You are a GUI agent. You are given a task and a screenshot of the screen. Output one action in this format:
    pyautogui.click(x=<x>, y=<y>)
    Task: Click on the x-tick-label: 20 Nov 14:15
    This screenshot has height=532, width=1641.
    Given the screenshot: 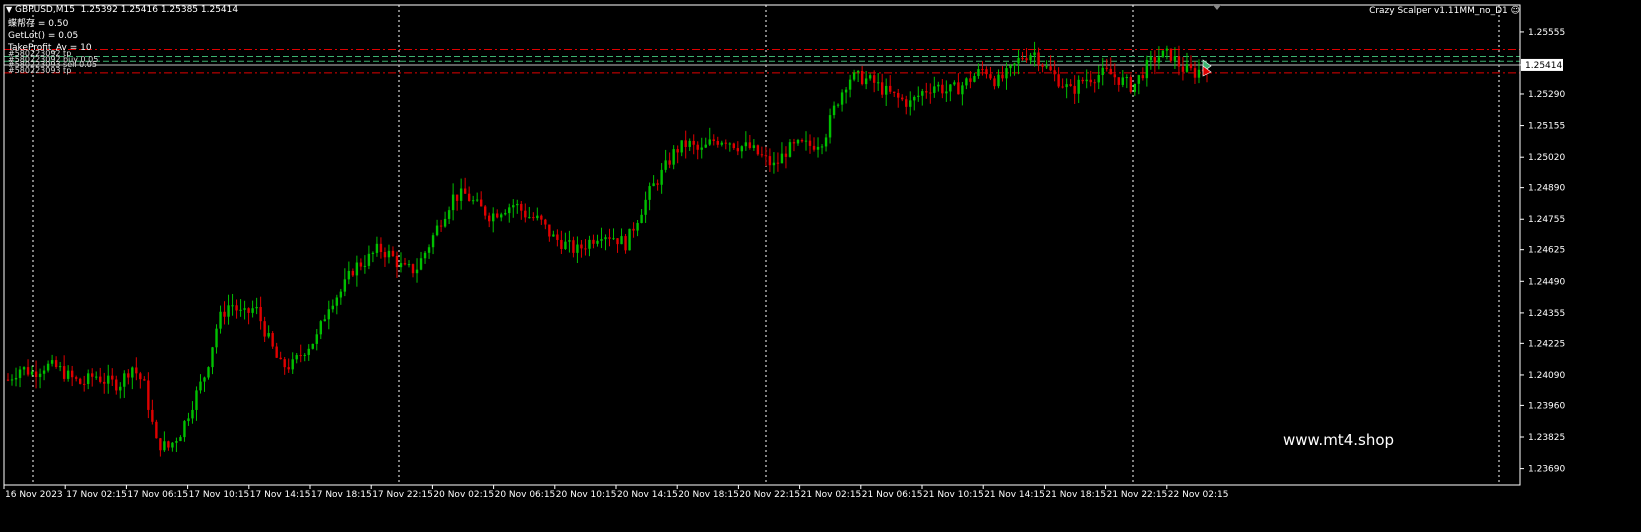 What is the action you would take?
    pyautogui.click(x=647, y=495)
    